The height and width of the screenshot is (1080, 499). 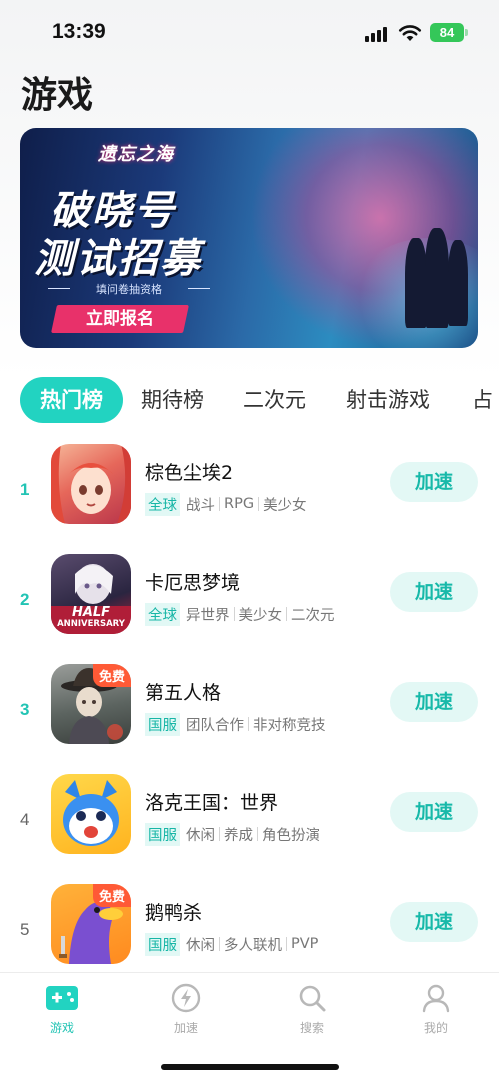 I want to click on tab-hot: 热门榜, so click(x=71, y=400).